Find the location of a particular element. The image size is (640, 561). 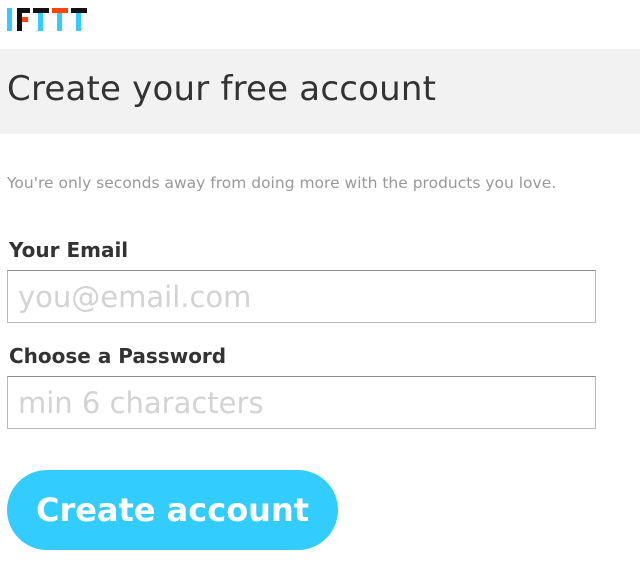

page-title: Create your free account is located at coordinates (222, 89).